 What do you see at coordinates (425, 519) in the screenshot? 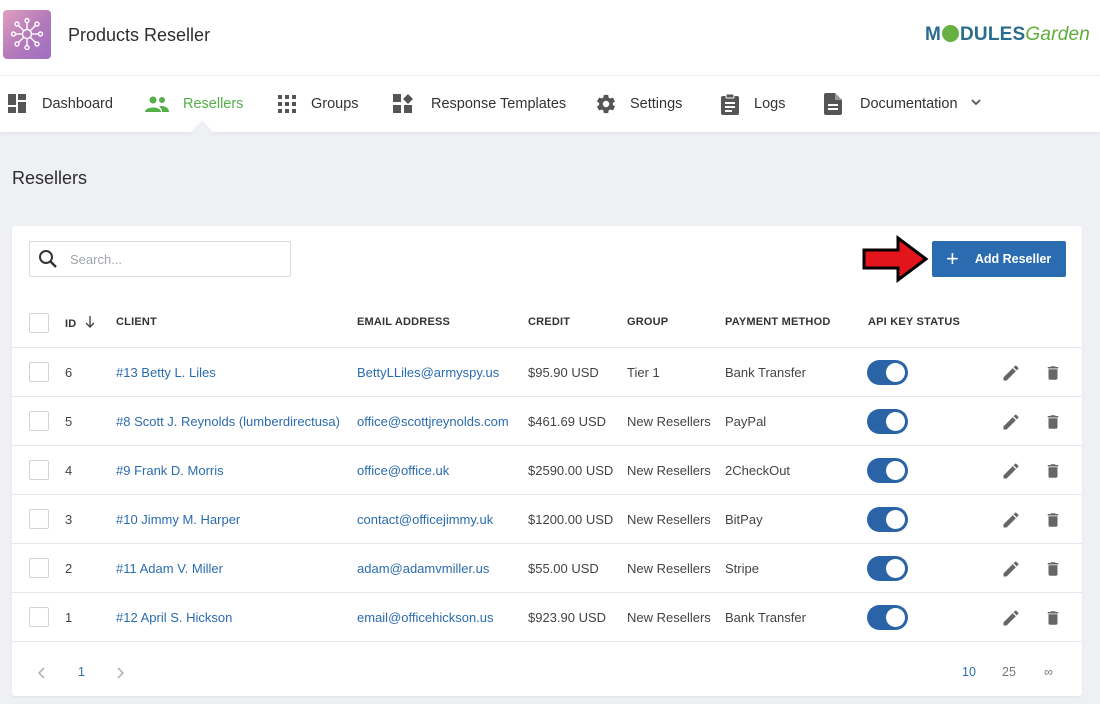
I see `cell-email-link: contact@officejimmy.uk` at bounding box center [425, 519].